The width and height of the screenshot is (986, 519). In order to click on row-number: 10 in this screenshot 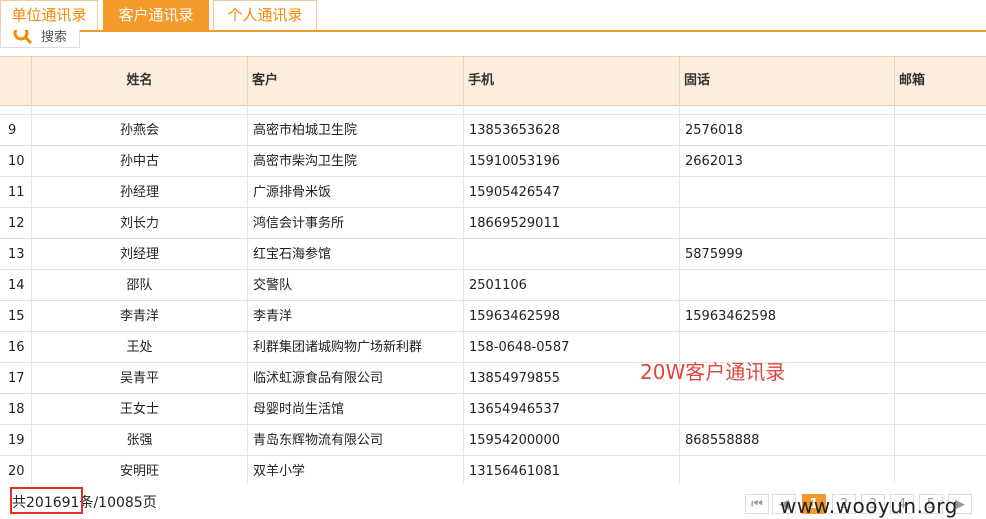, I will do `click(16, 161)`.